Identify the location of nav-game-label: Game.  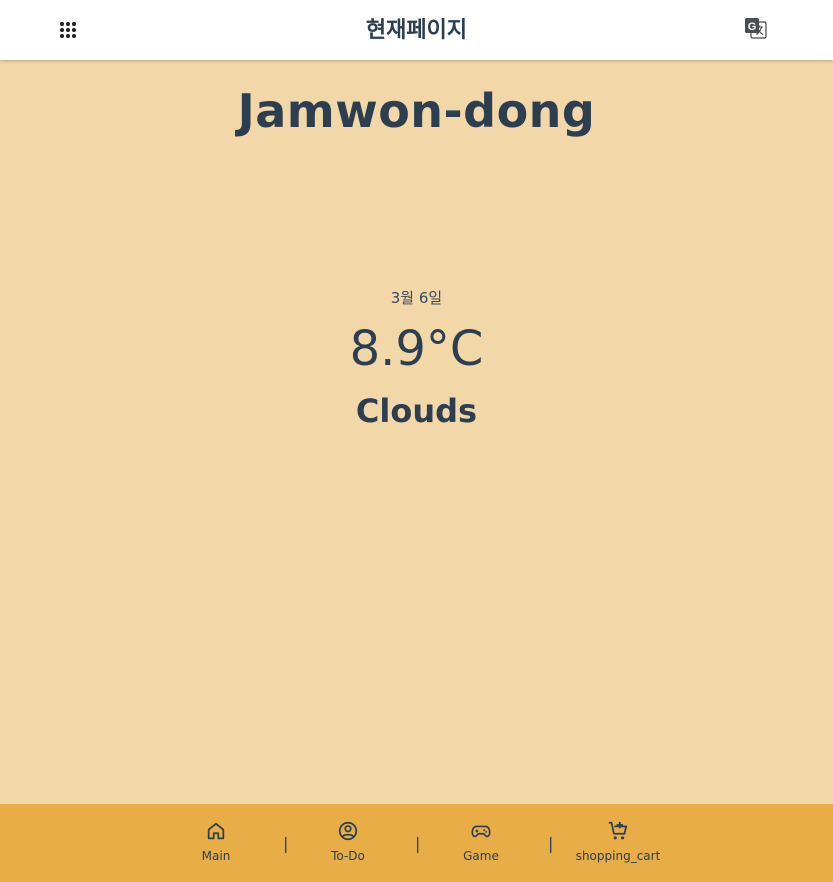
(481, 856).